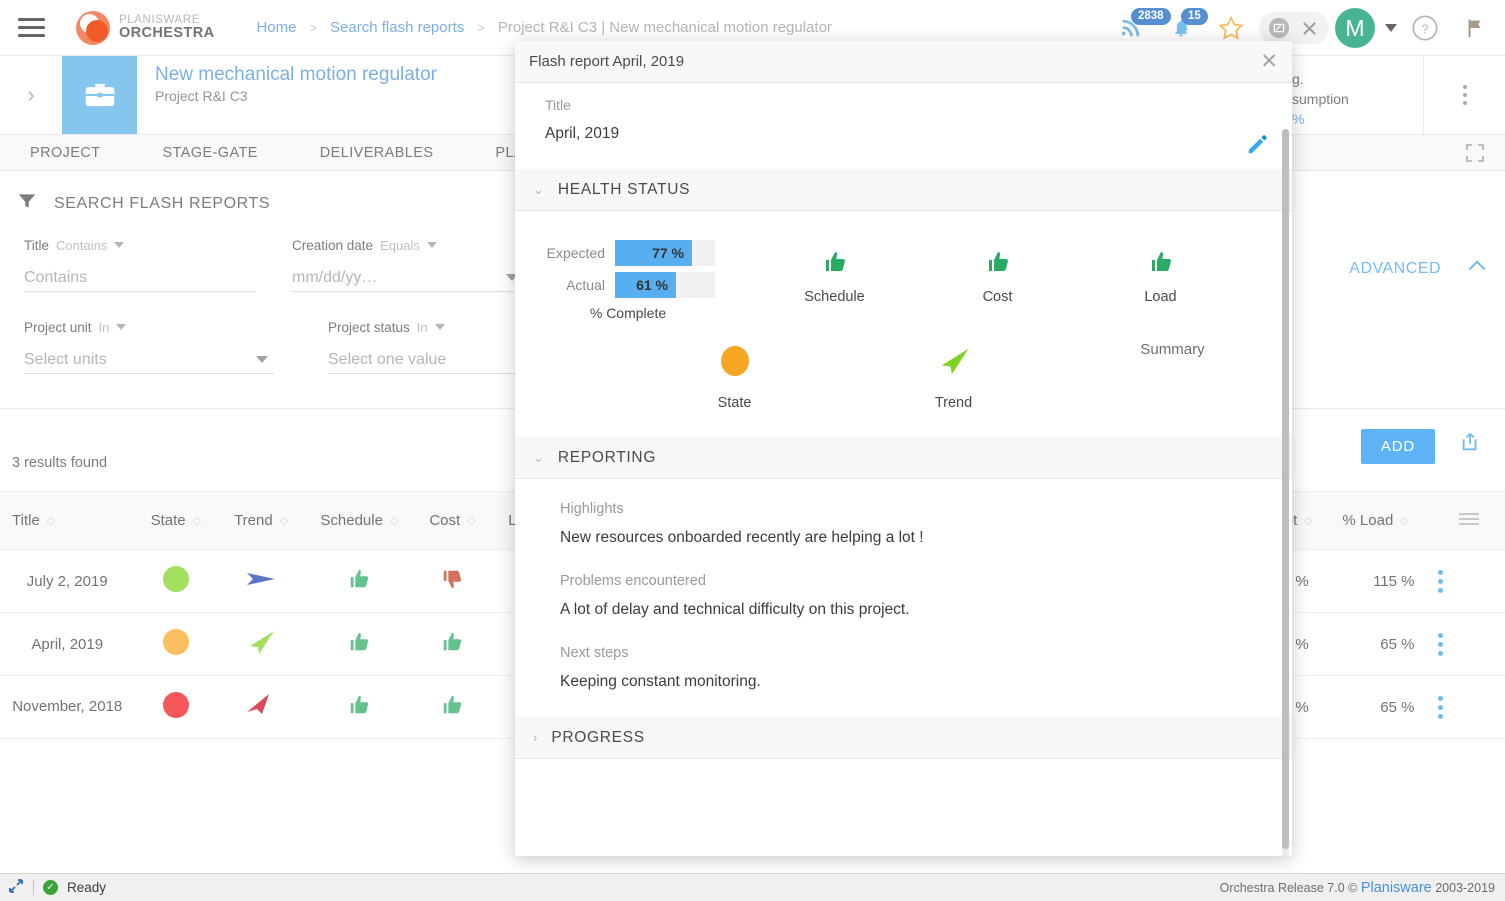 The width and height of the screenshot is (1505, 901). I want to click on dialog-title-field: Title April, 2019, so click(903, 113).